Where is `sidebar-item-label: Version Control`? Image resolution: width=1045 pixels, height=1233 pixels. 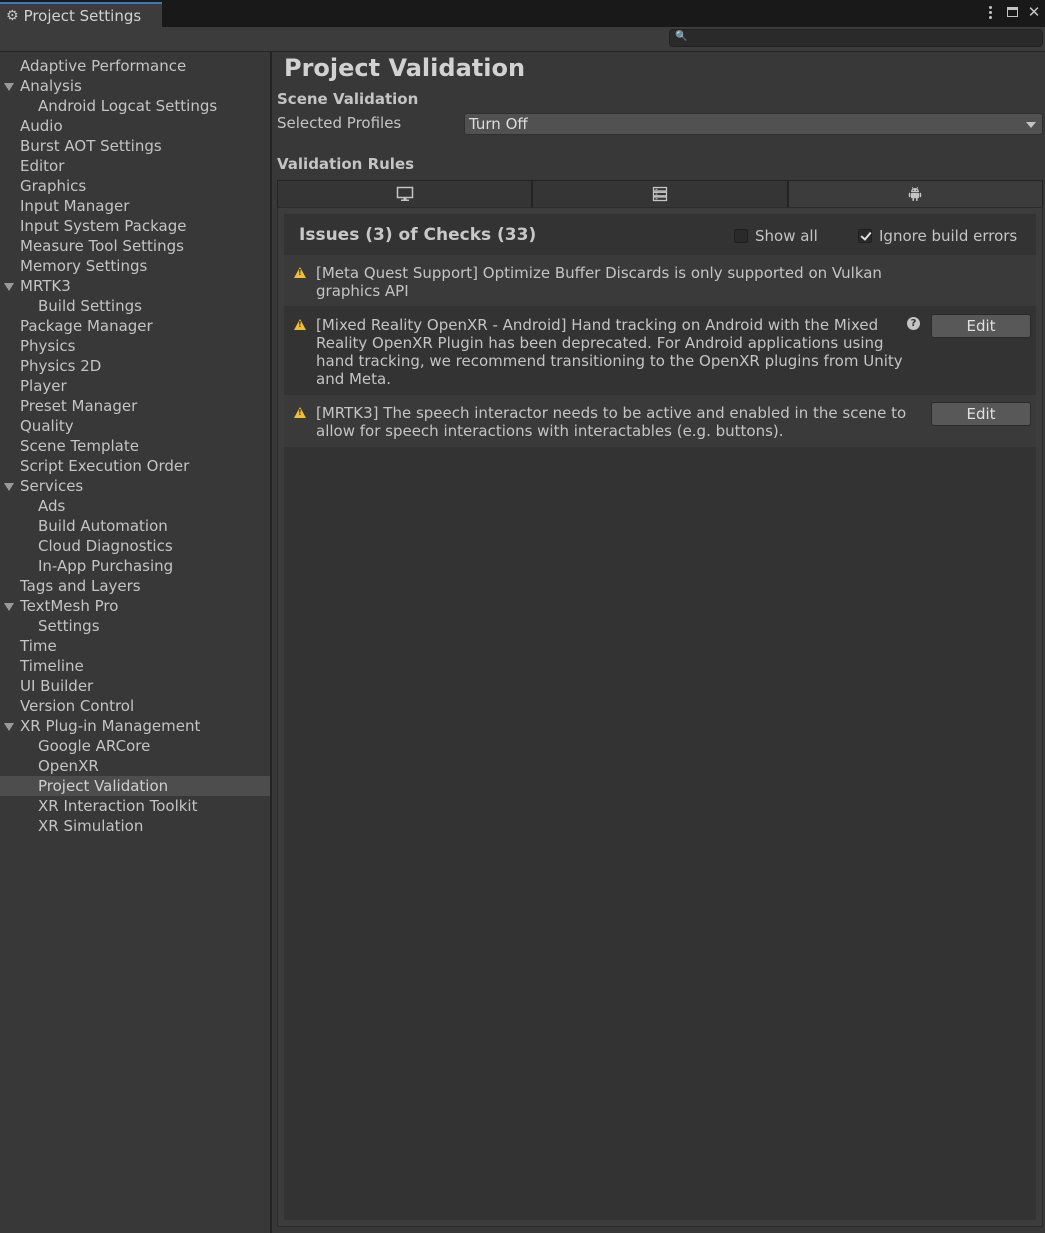 sidebar-item-label: Version Control is located at coordinates (77, 706).